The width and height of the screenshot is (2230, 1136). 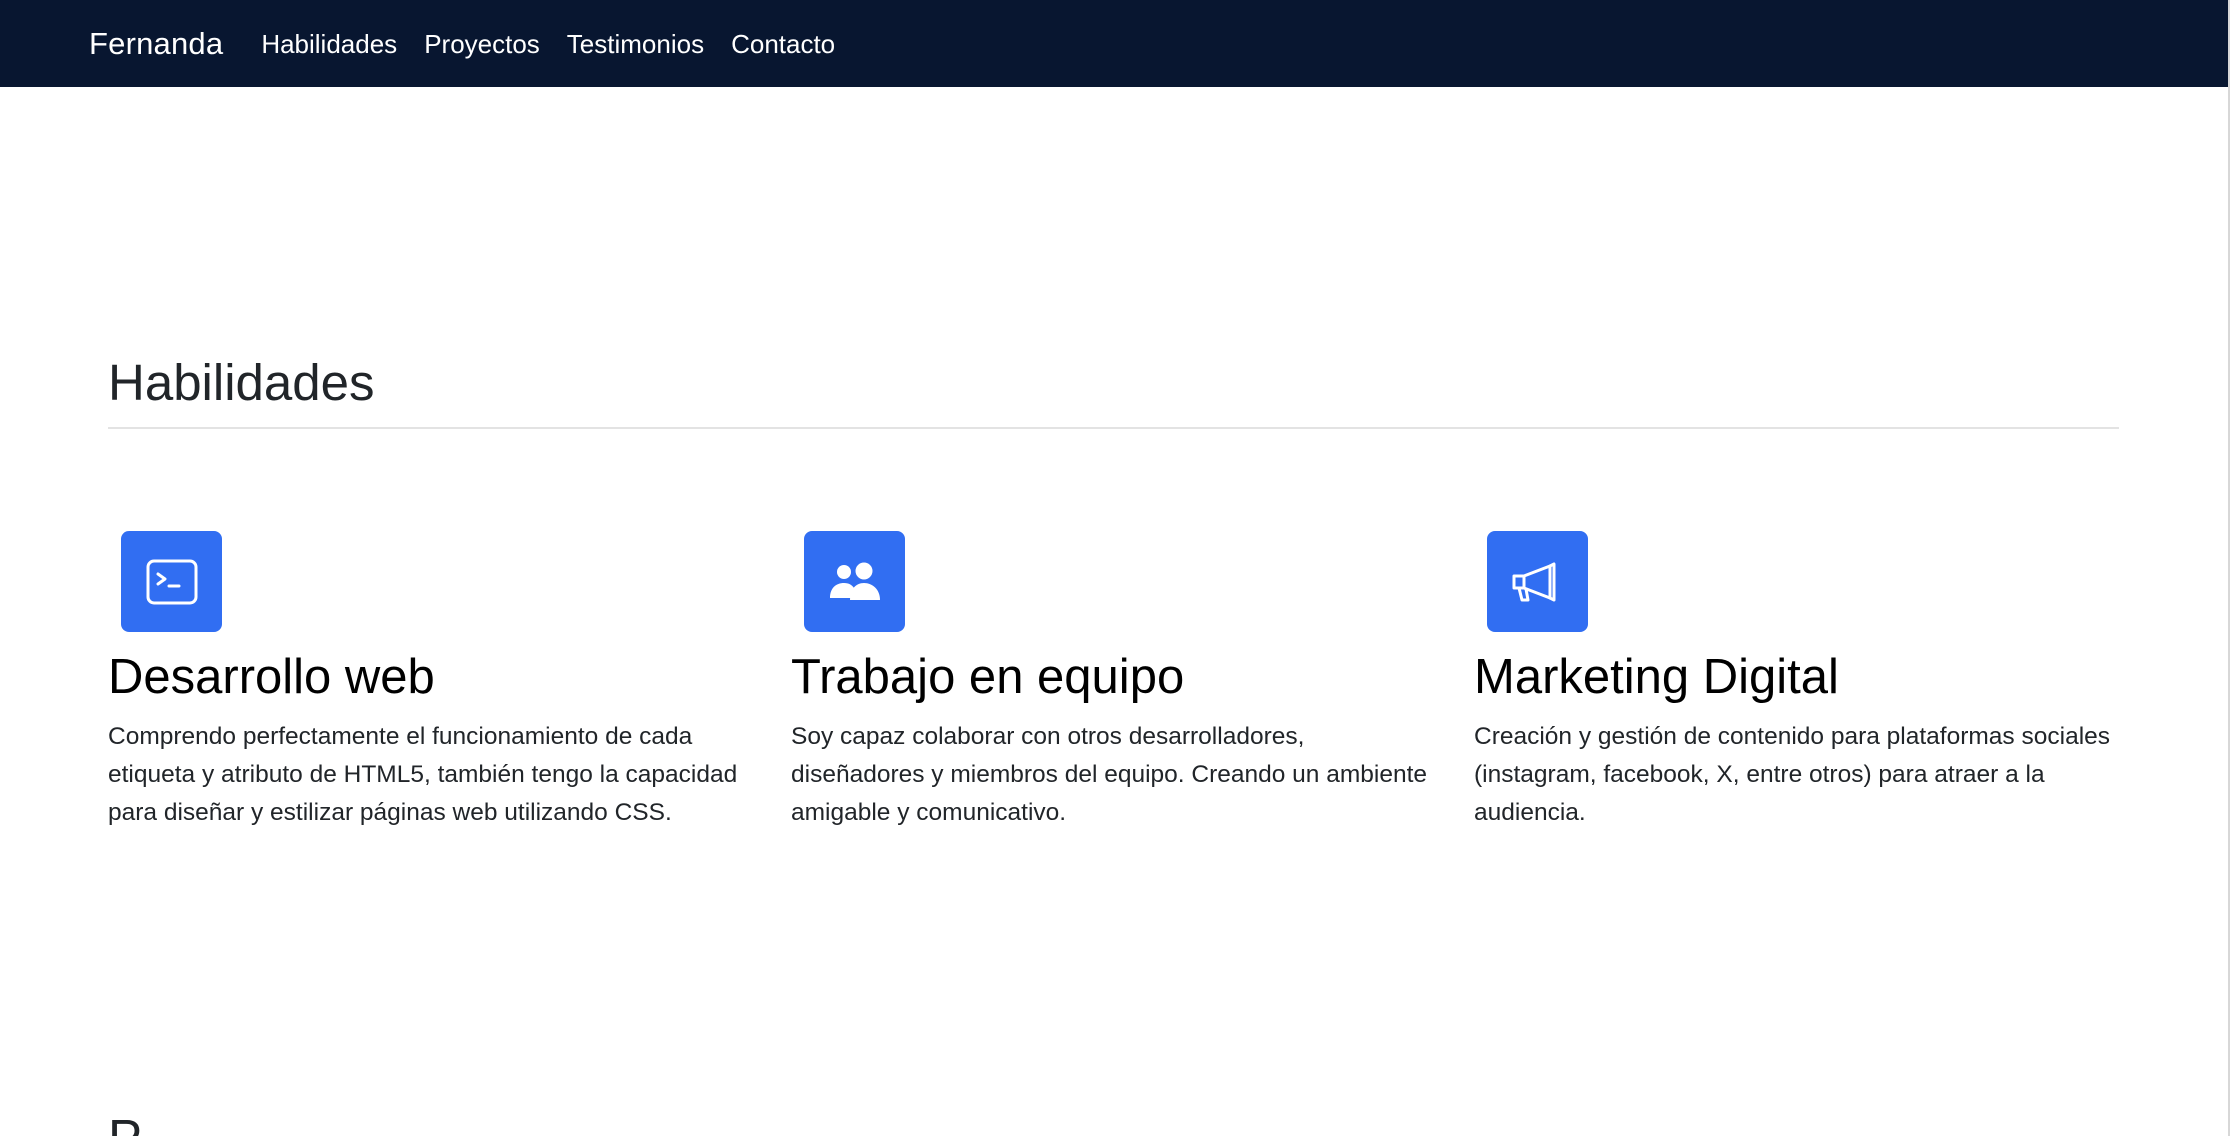 What do you see at coordinates (171, 581) in the screenshot?
I see `terminal-icon` at bounding box center [171, 581].